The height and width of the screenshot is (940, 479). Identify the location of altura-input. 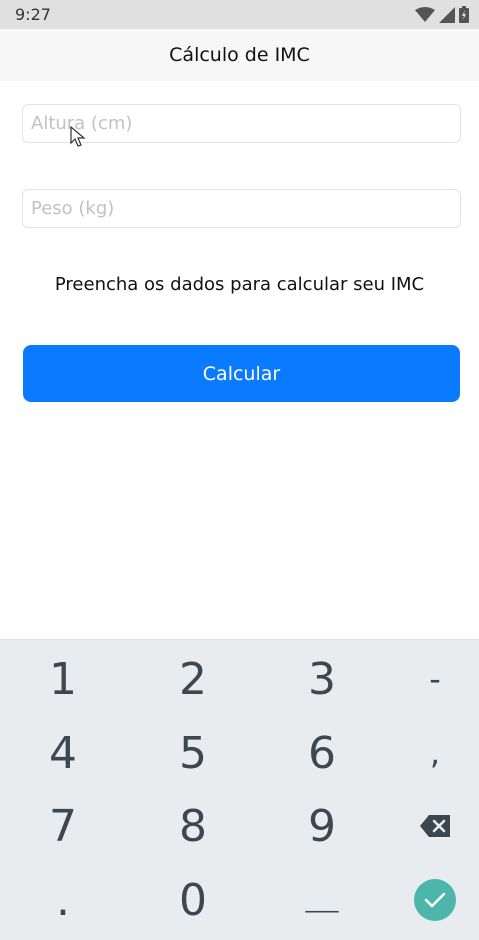
(241, 123).